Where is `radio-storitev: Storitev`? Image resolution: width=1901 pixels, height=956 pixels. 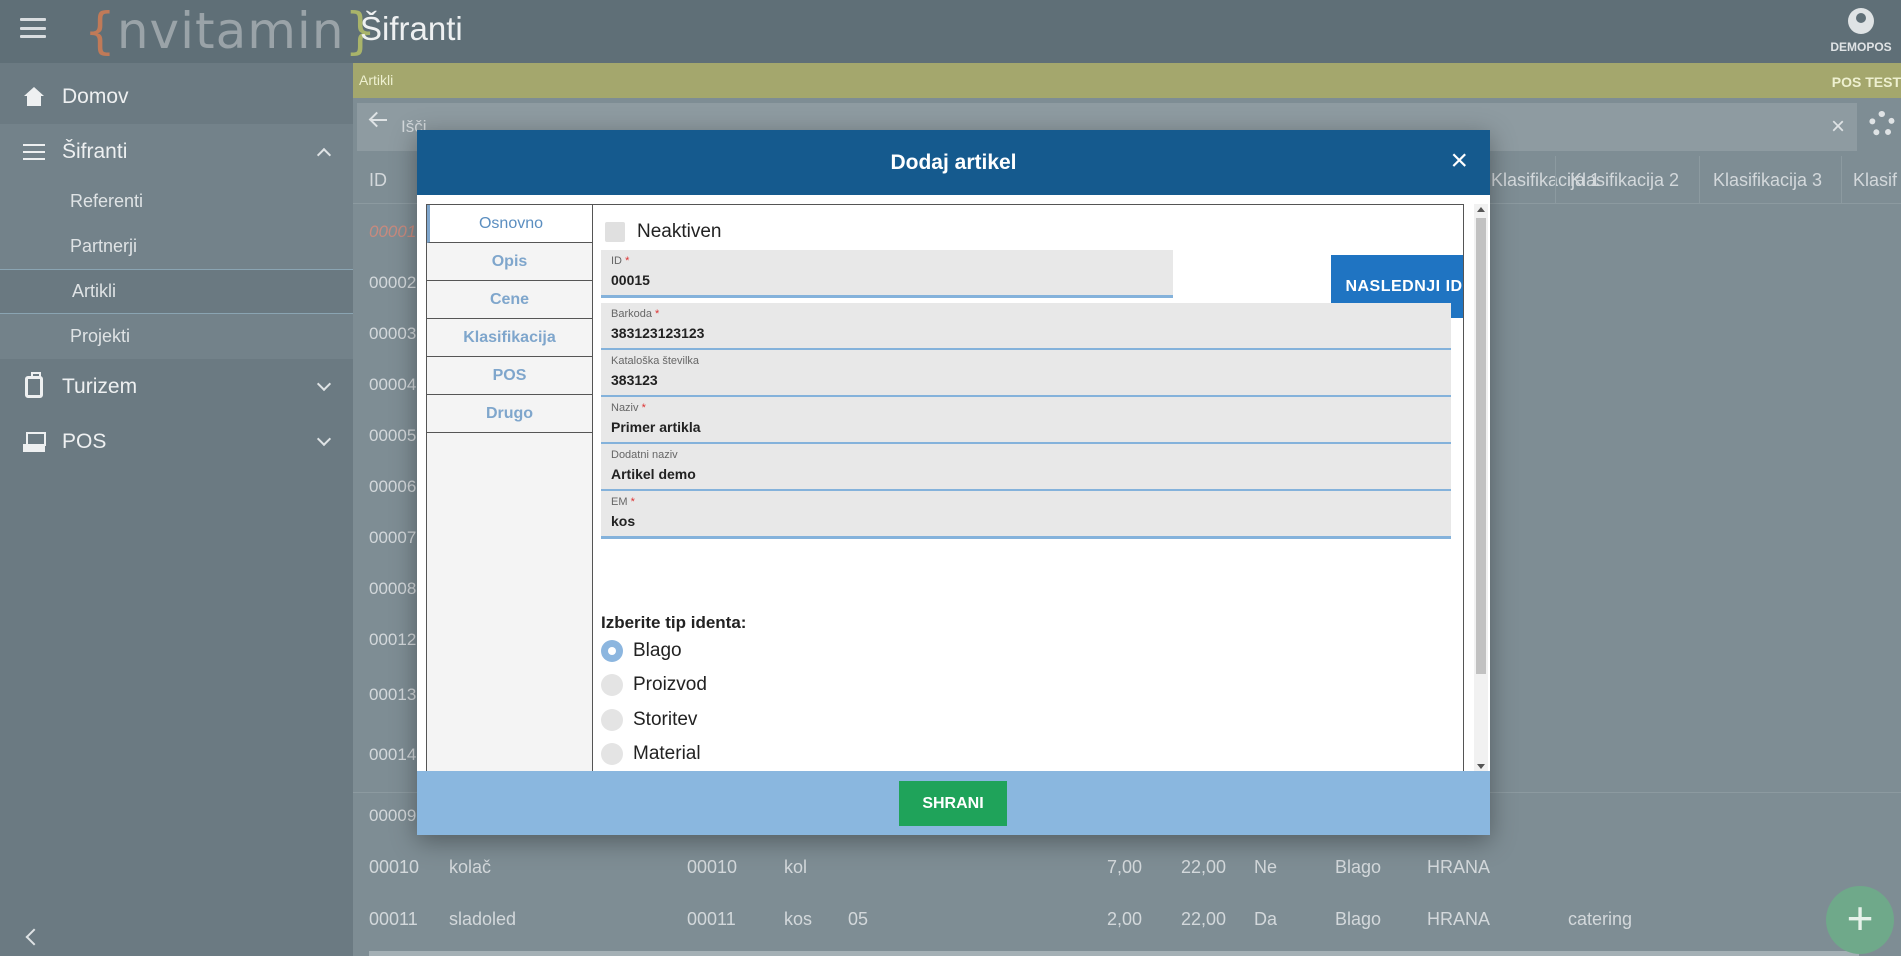
radio-storitev: Storitev is located at coordinates (649, 720).